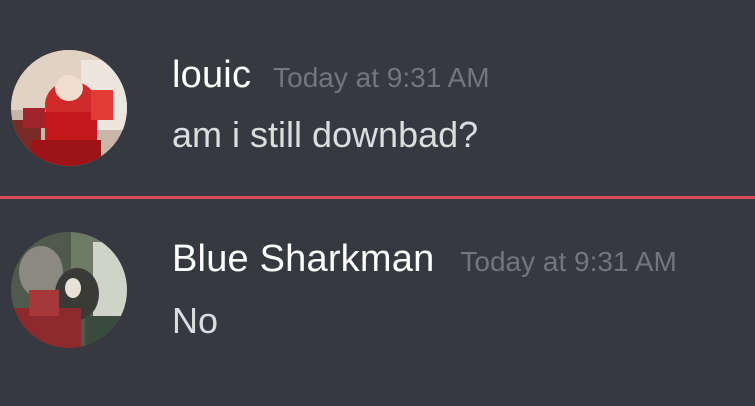 This screenshot has height=406, width=755. I want to click on message-text: am i still downbad?, so click(325, 134).